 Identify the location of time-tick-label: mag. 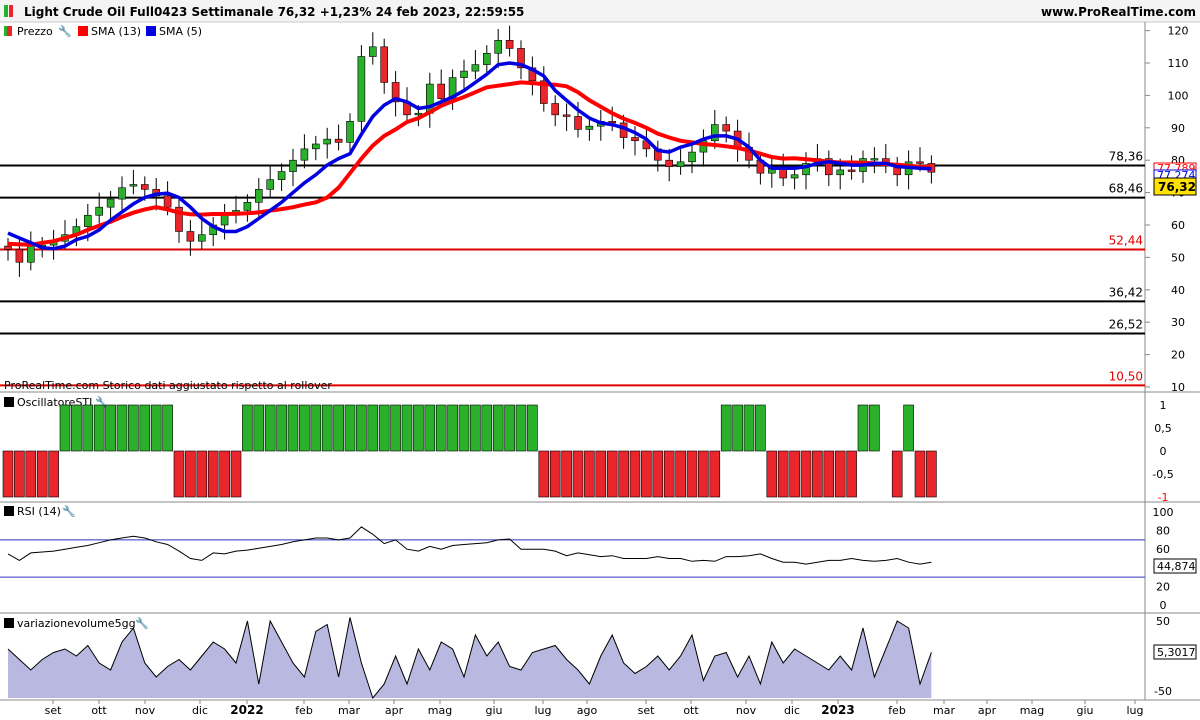
(440, 710).